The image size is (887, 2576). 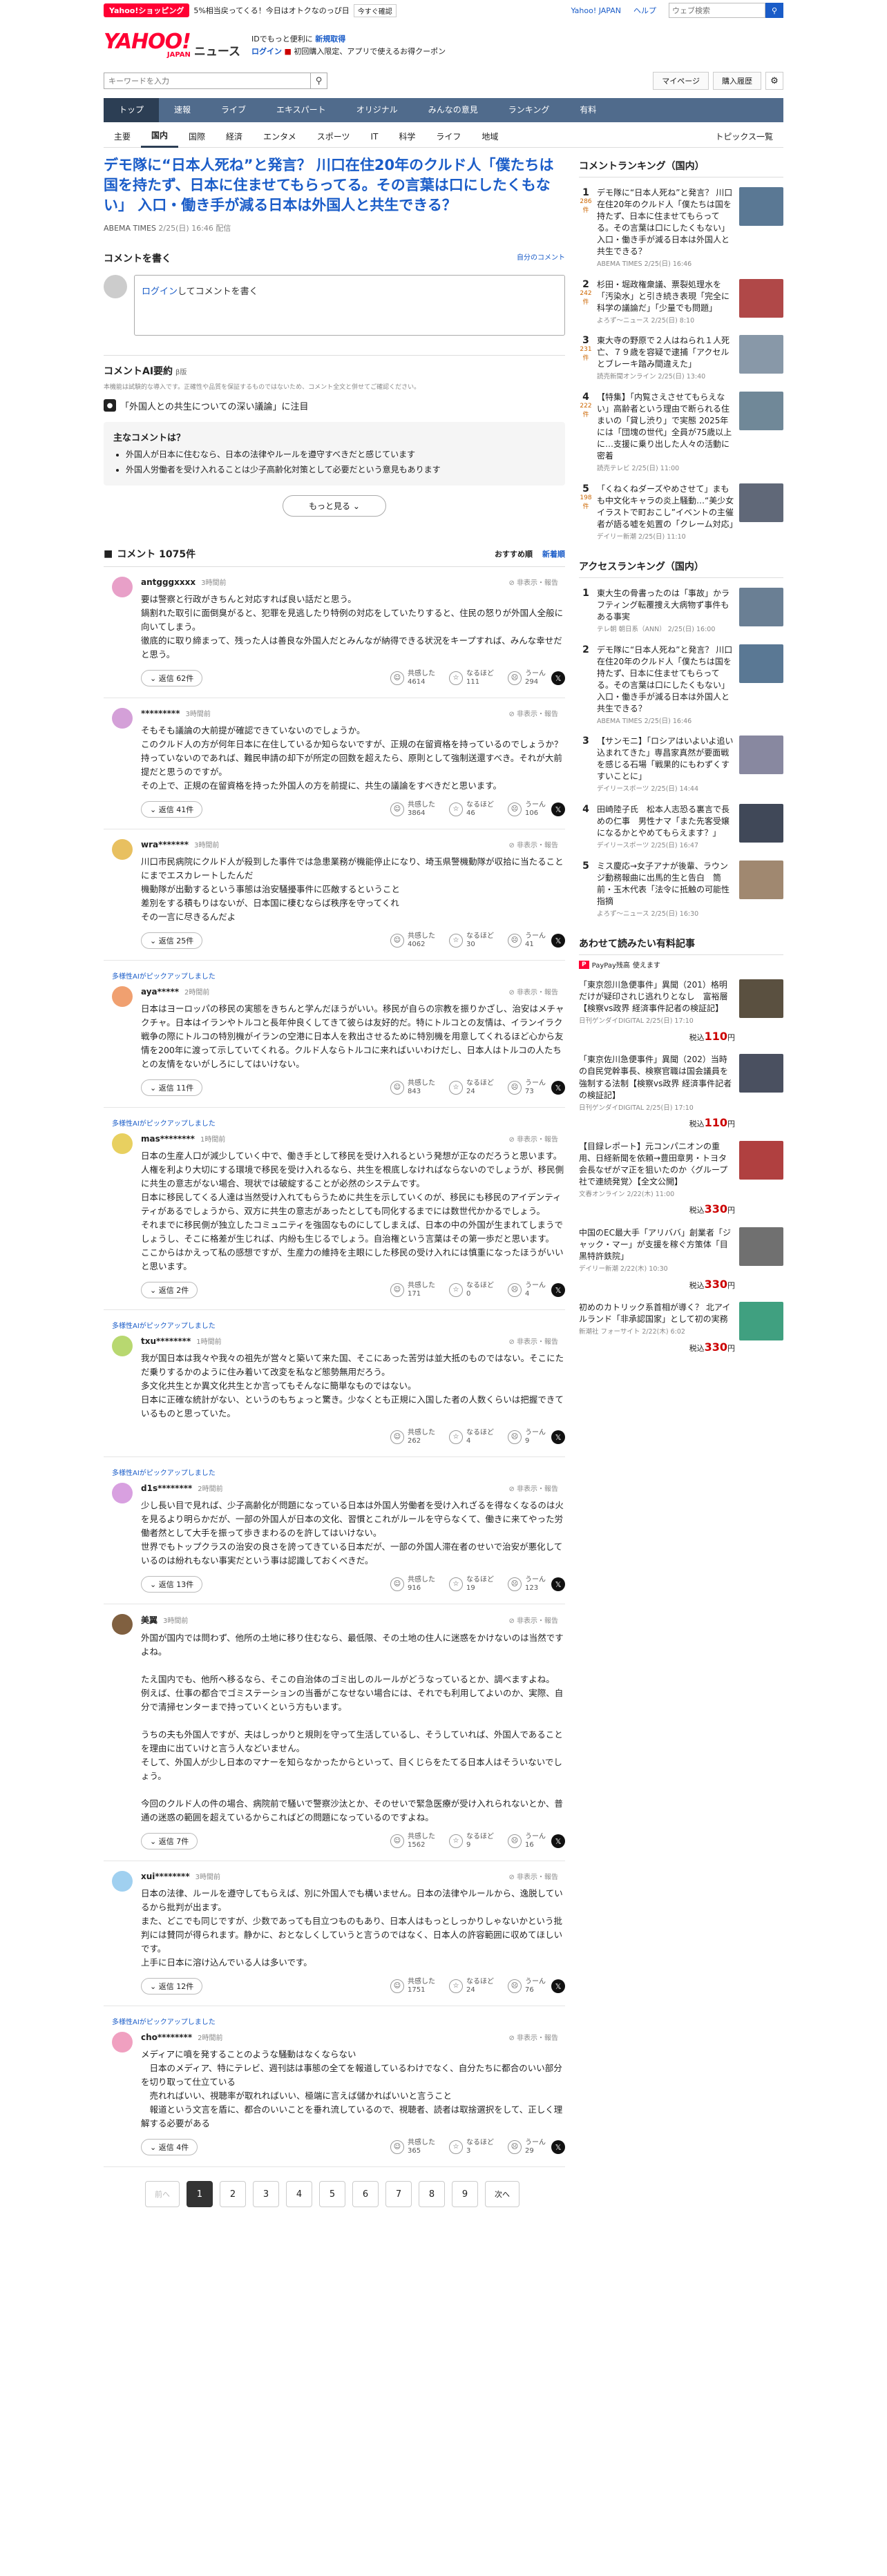 What do you see at coordinates (412, 809) in the screenshot?
I see `reaction-empathy-button: ☺ 共感した 3864` at bounding box center [412, 809].